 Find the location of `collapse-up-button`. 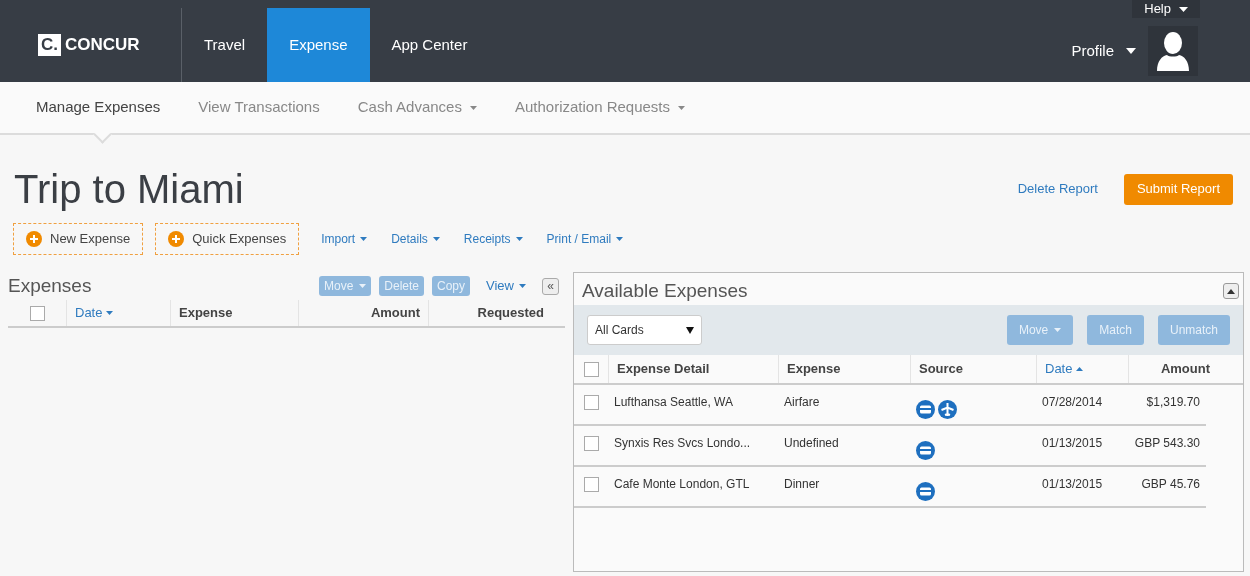

collapse-up-button is located at coordinates (1231, 291).